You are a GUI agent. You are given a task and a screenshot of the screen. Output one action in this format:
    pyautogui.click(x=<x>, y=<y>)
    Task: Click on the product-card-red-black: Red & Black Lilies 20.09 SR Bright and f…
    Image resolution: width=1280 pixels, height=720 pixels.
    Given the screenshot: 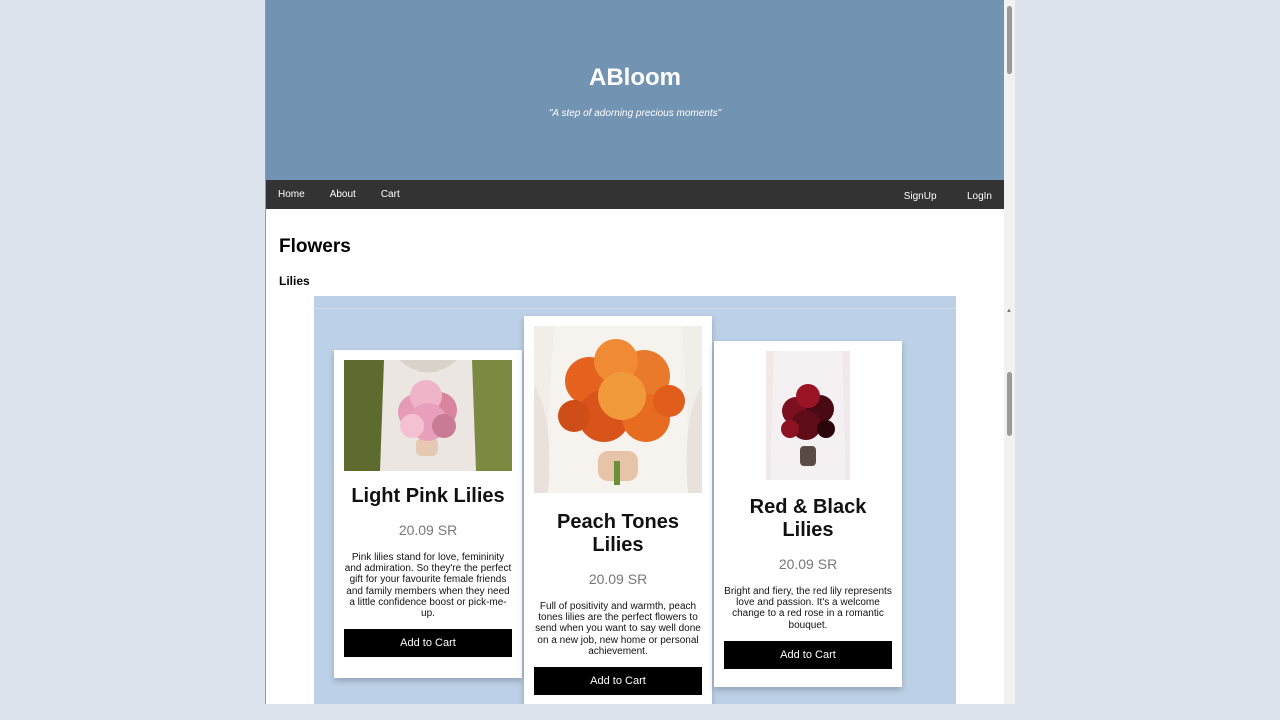 What is the action you would take?
    pyautogui.click(x=808, y=514)
    